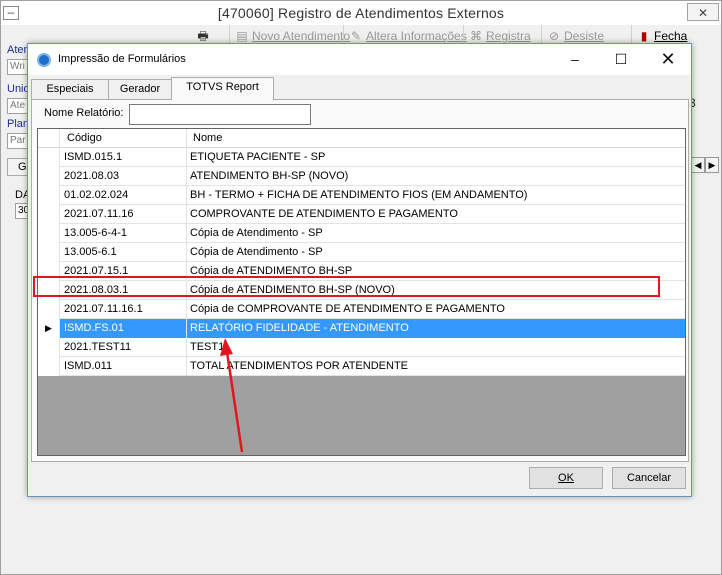 The height and width of the screenshot is (575, 722). I want to click on desiste-label: Desiste, so click(584, 36).